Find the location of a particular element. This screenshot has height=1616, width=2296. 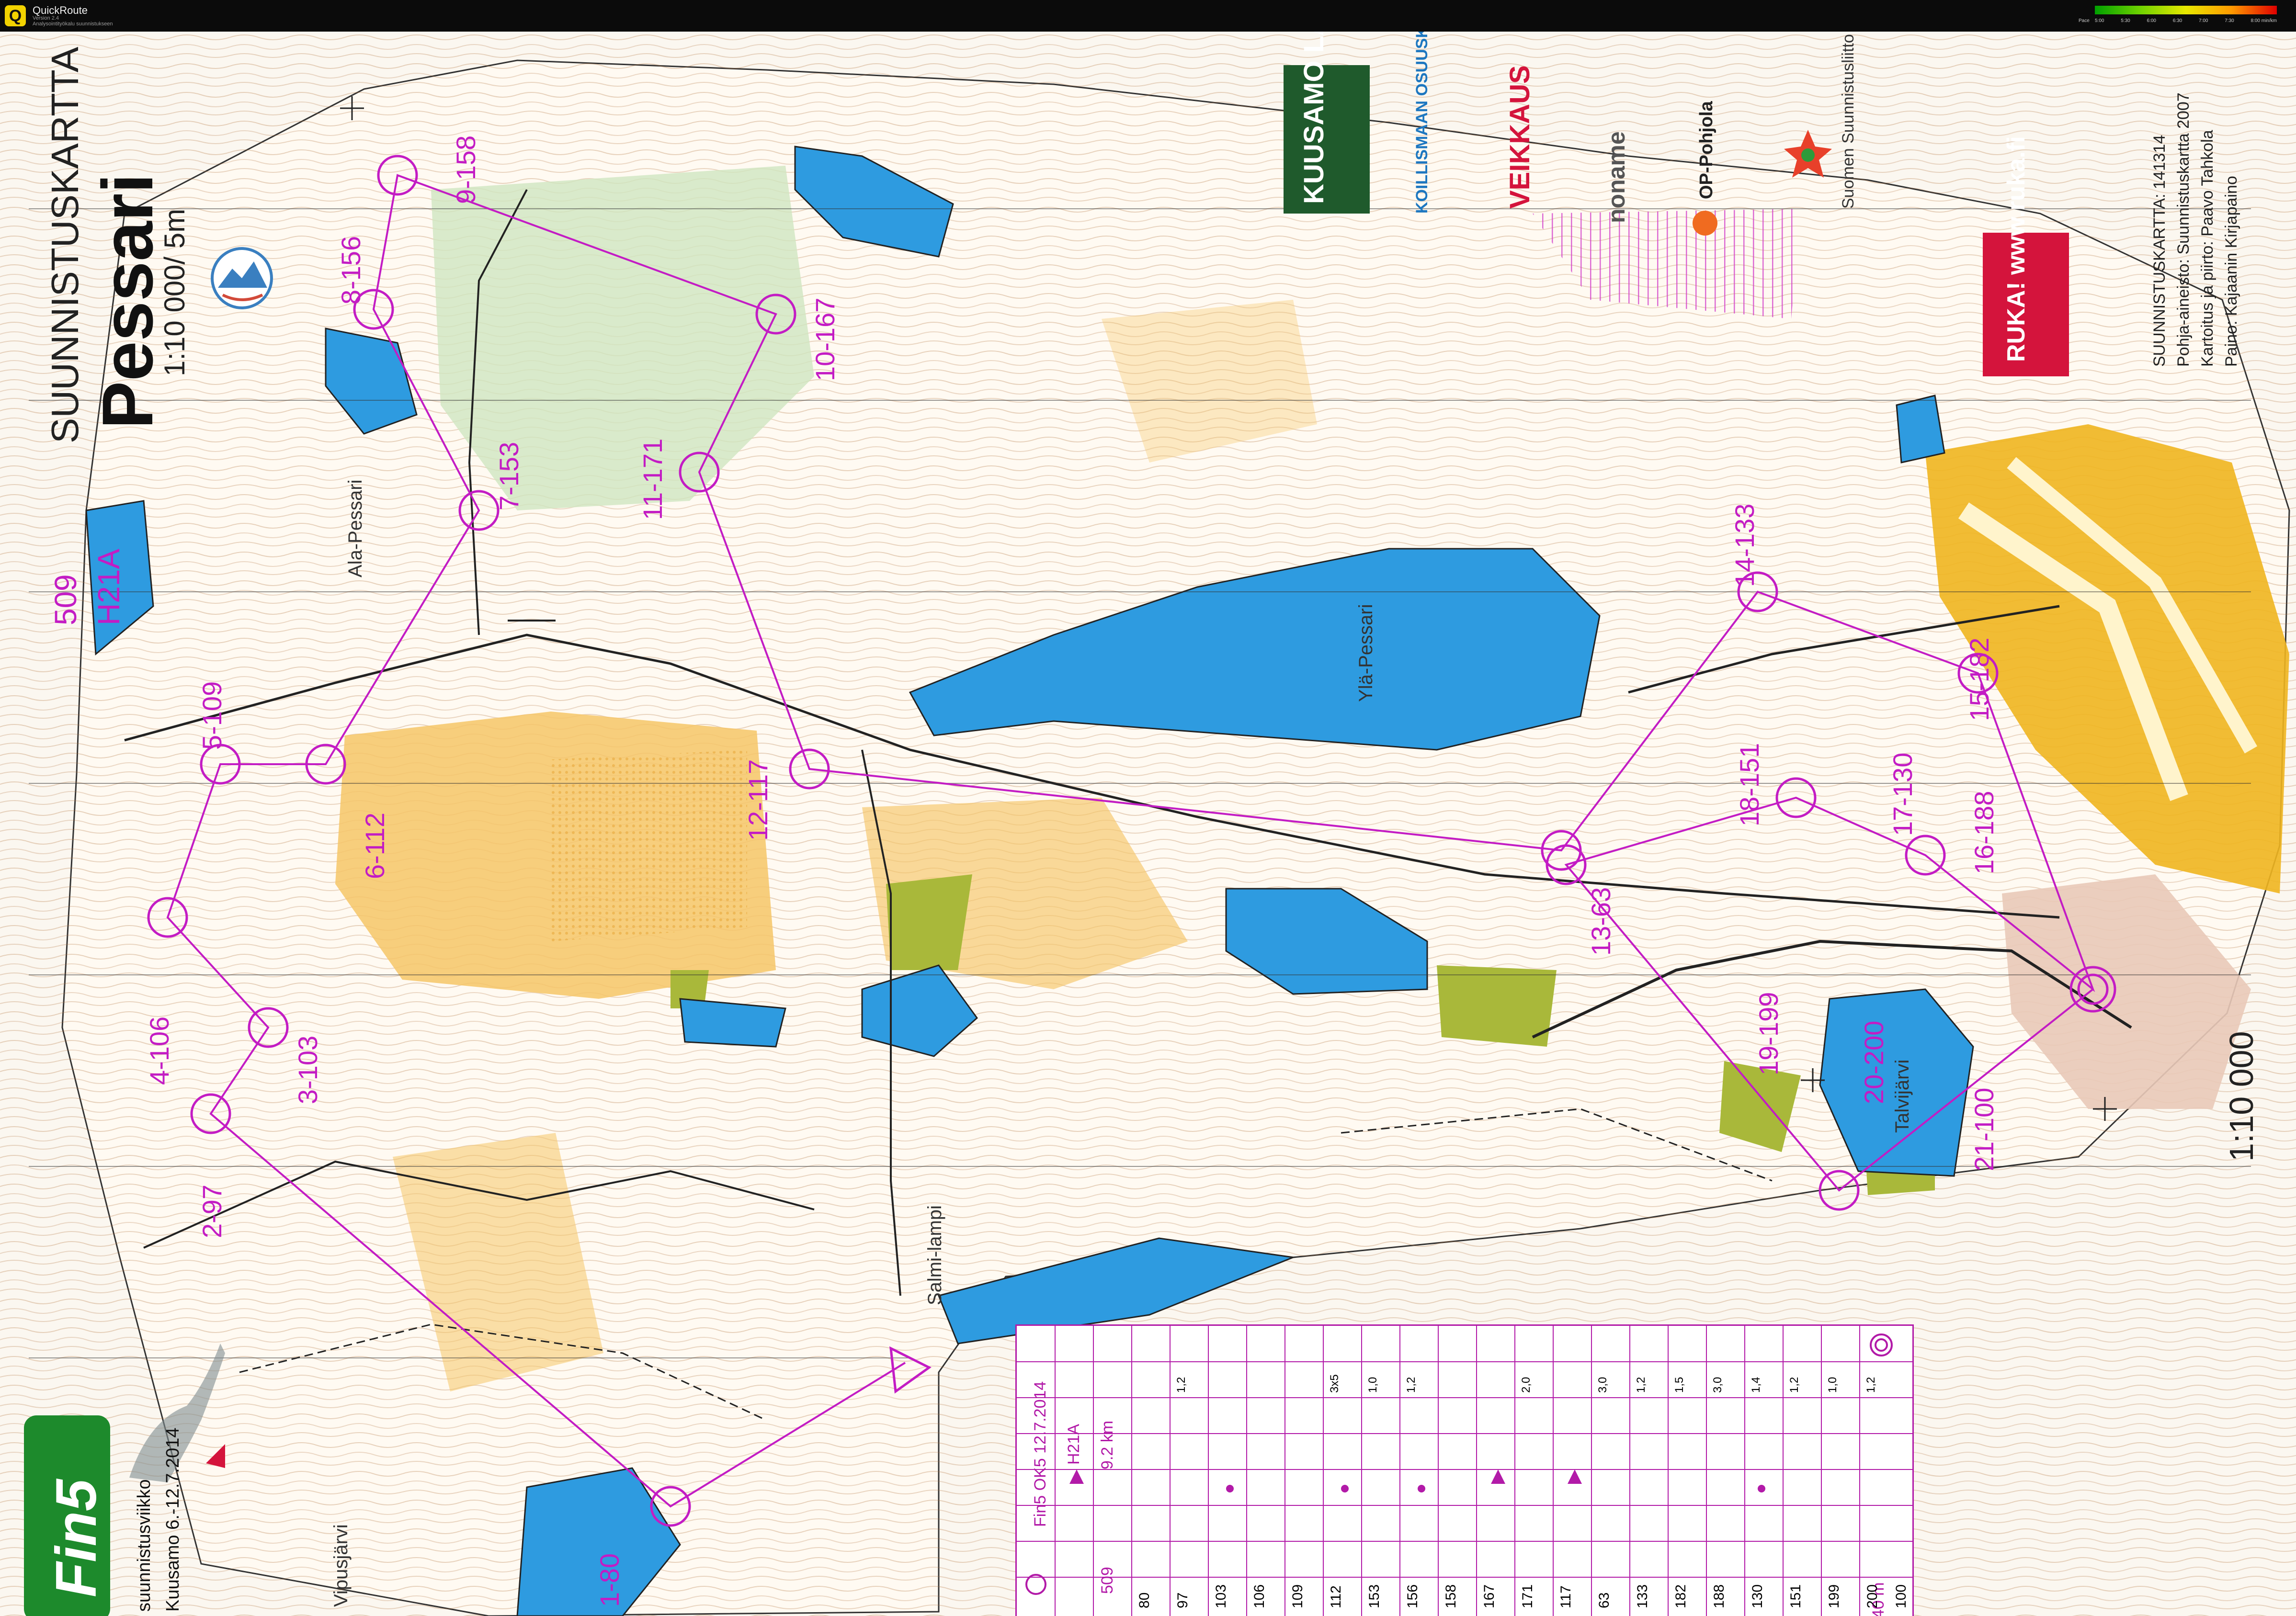

sheet-dimension: 1,4 is located at coordinates (1756, 1385).